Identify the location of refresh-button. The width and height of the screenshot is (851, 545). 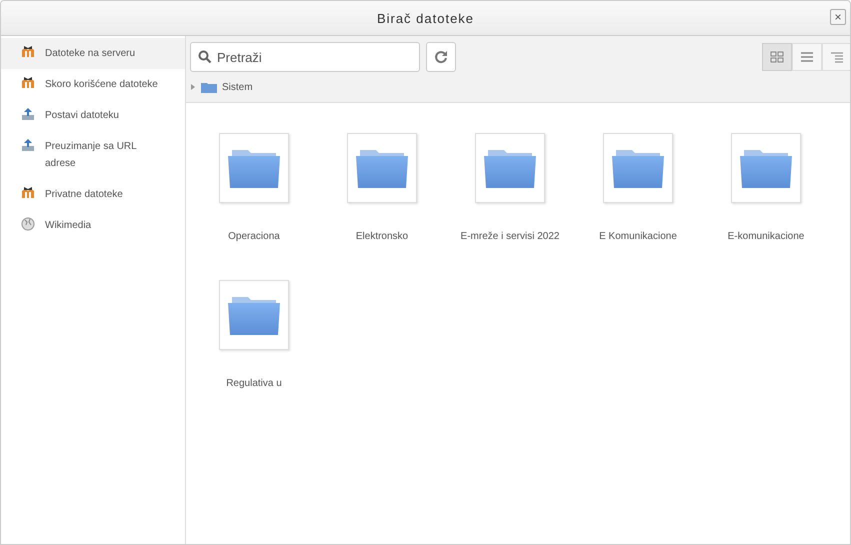
(441, 57).